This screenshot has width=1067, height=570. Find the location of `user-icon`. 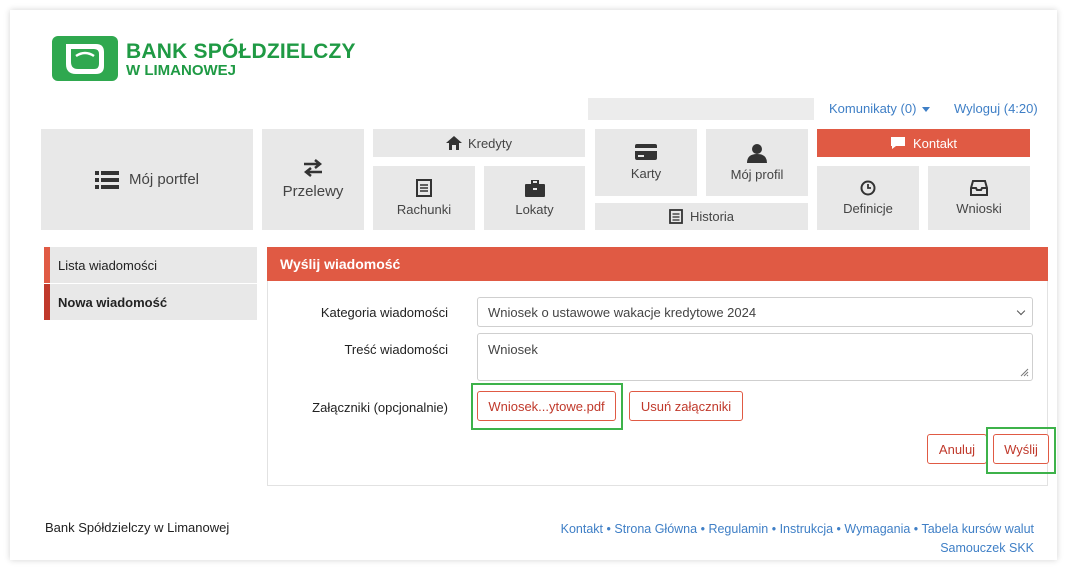

user-icon is located at coordinates (757, 153).